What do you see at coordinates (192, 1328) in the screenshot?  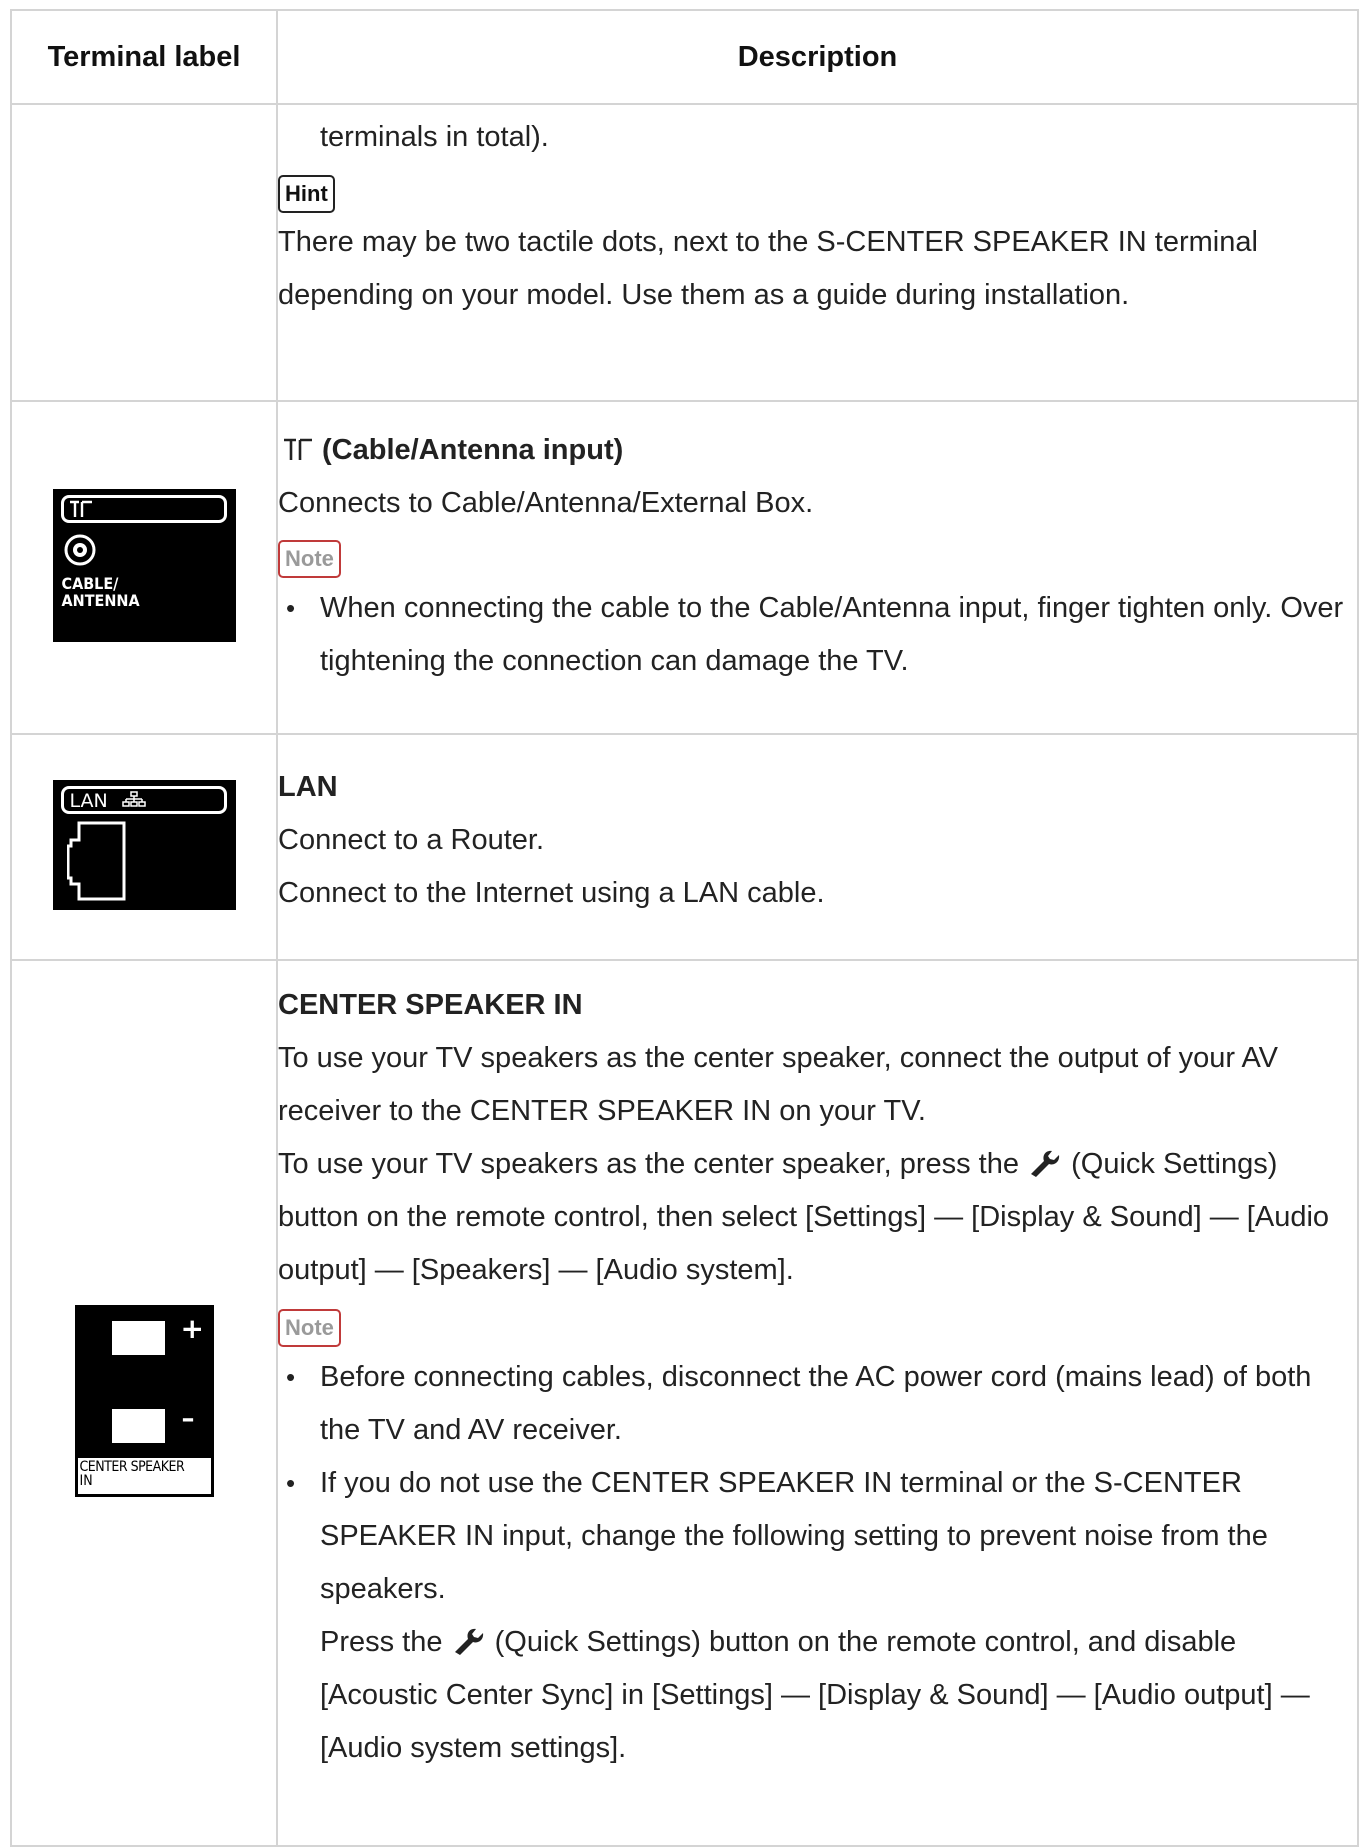 I see `plus-label: +` at bounding box center [192, 1328].